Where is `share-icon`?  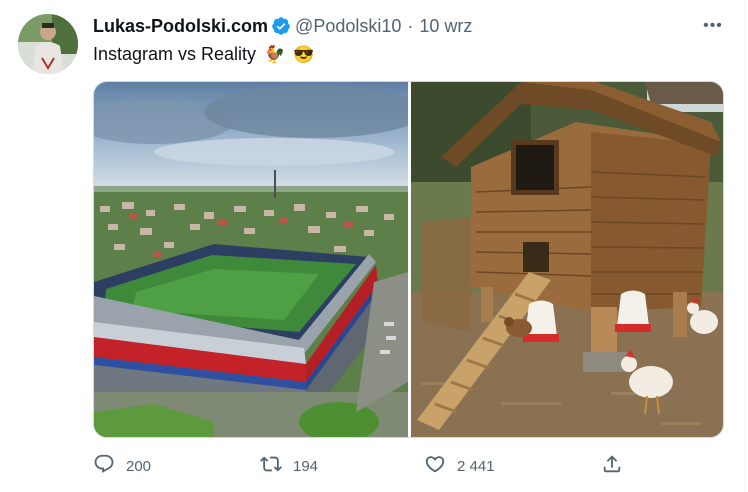
share-icon is located at coordinates (612, 466).